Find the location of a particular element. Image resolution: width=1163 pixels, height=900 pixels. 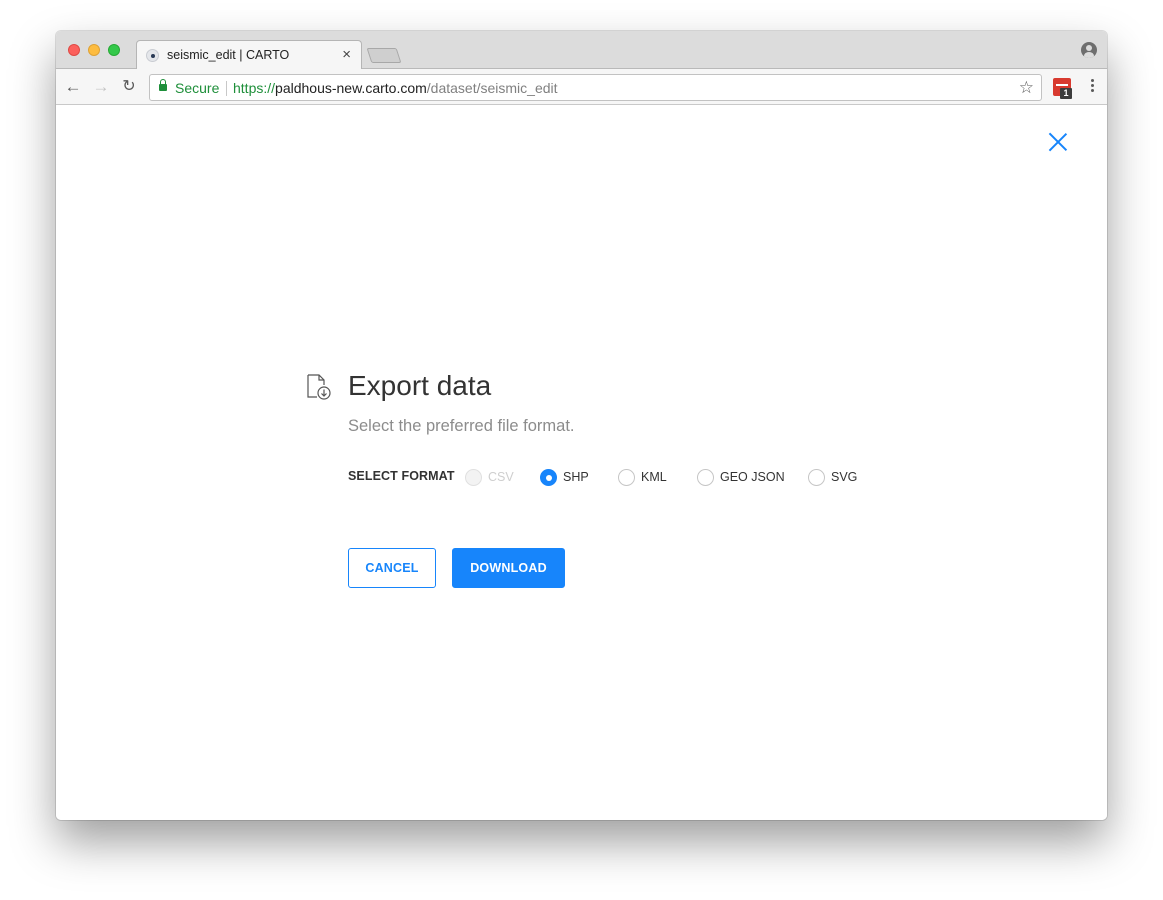

window-maximize-button is located at coordinates (114, 50).